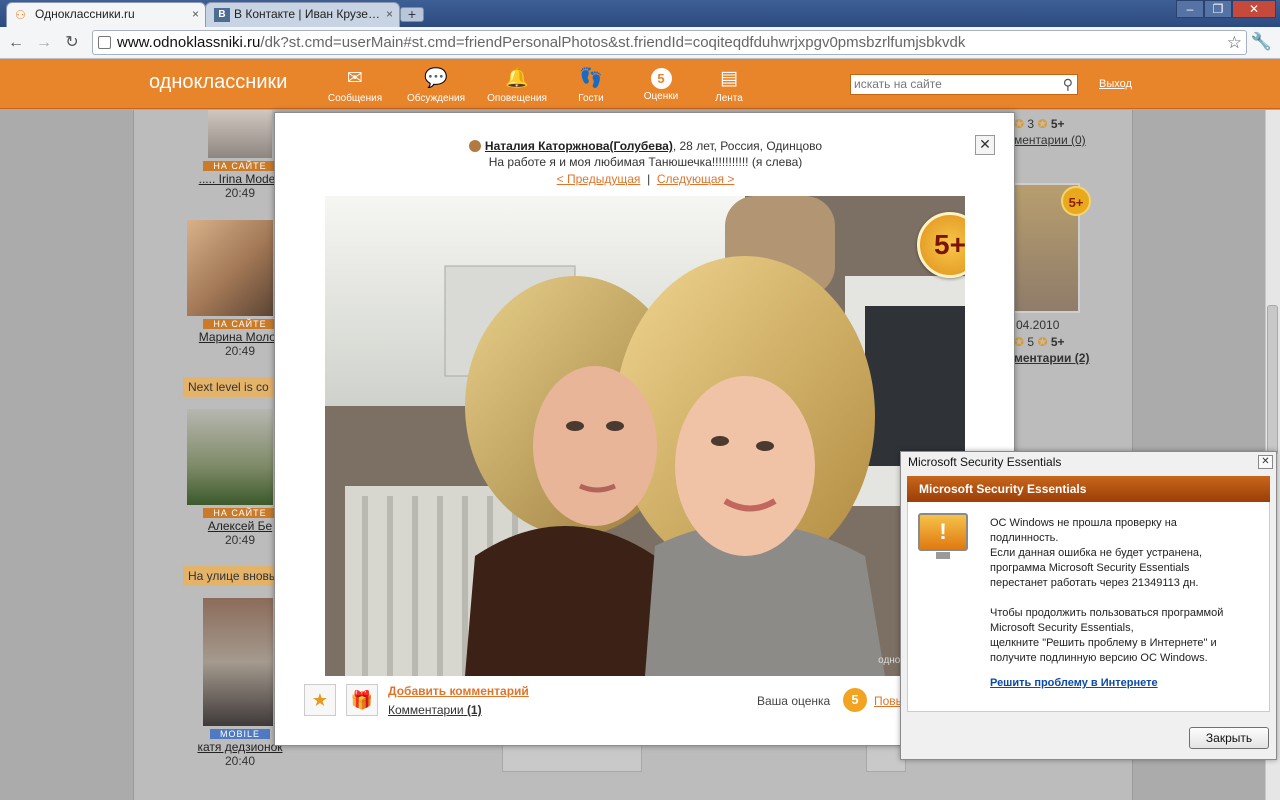  I want to click on add-comment-link: Добавить комментарий, so click(458, 691).